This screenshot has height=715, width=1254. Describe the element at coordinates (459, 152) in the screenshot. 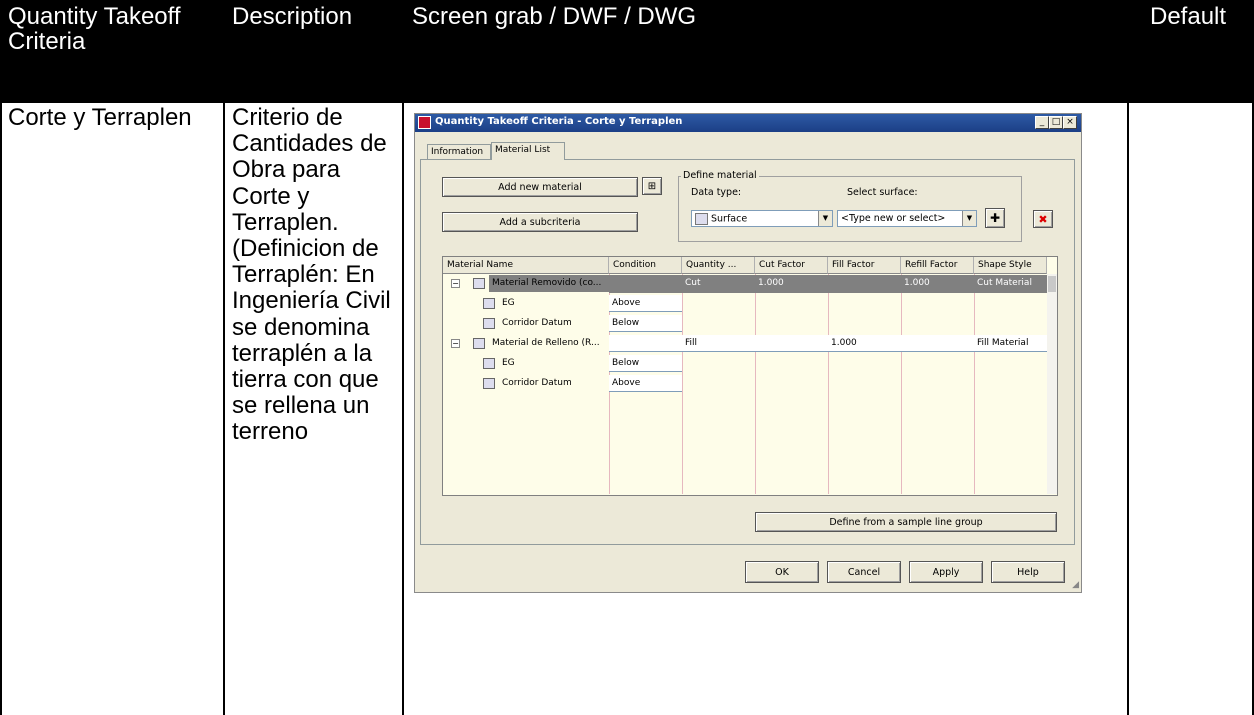

I see `tab-information: Information` at that location.